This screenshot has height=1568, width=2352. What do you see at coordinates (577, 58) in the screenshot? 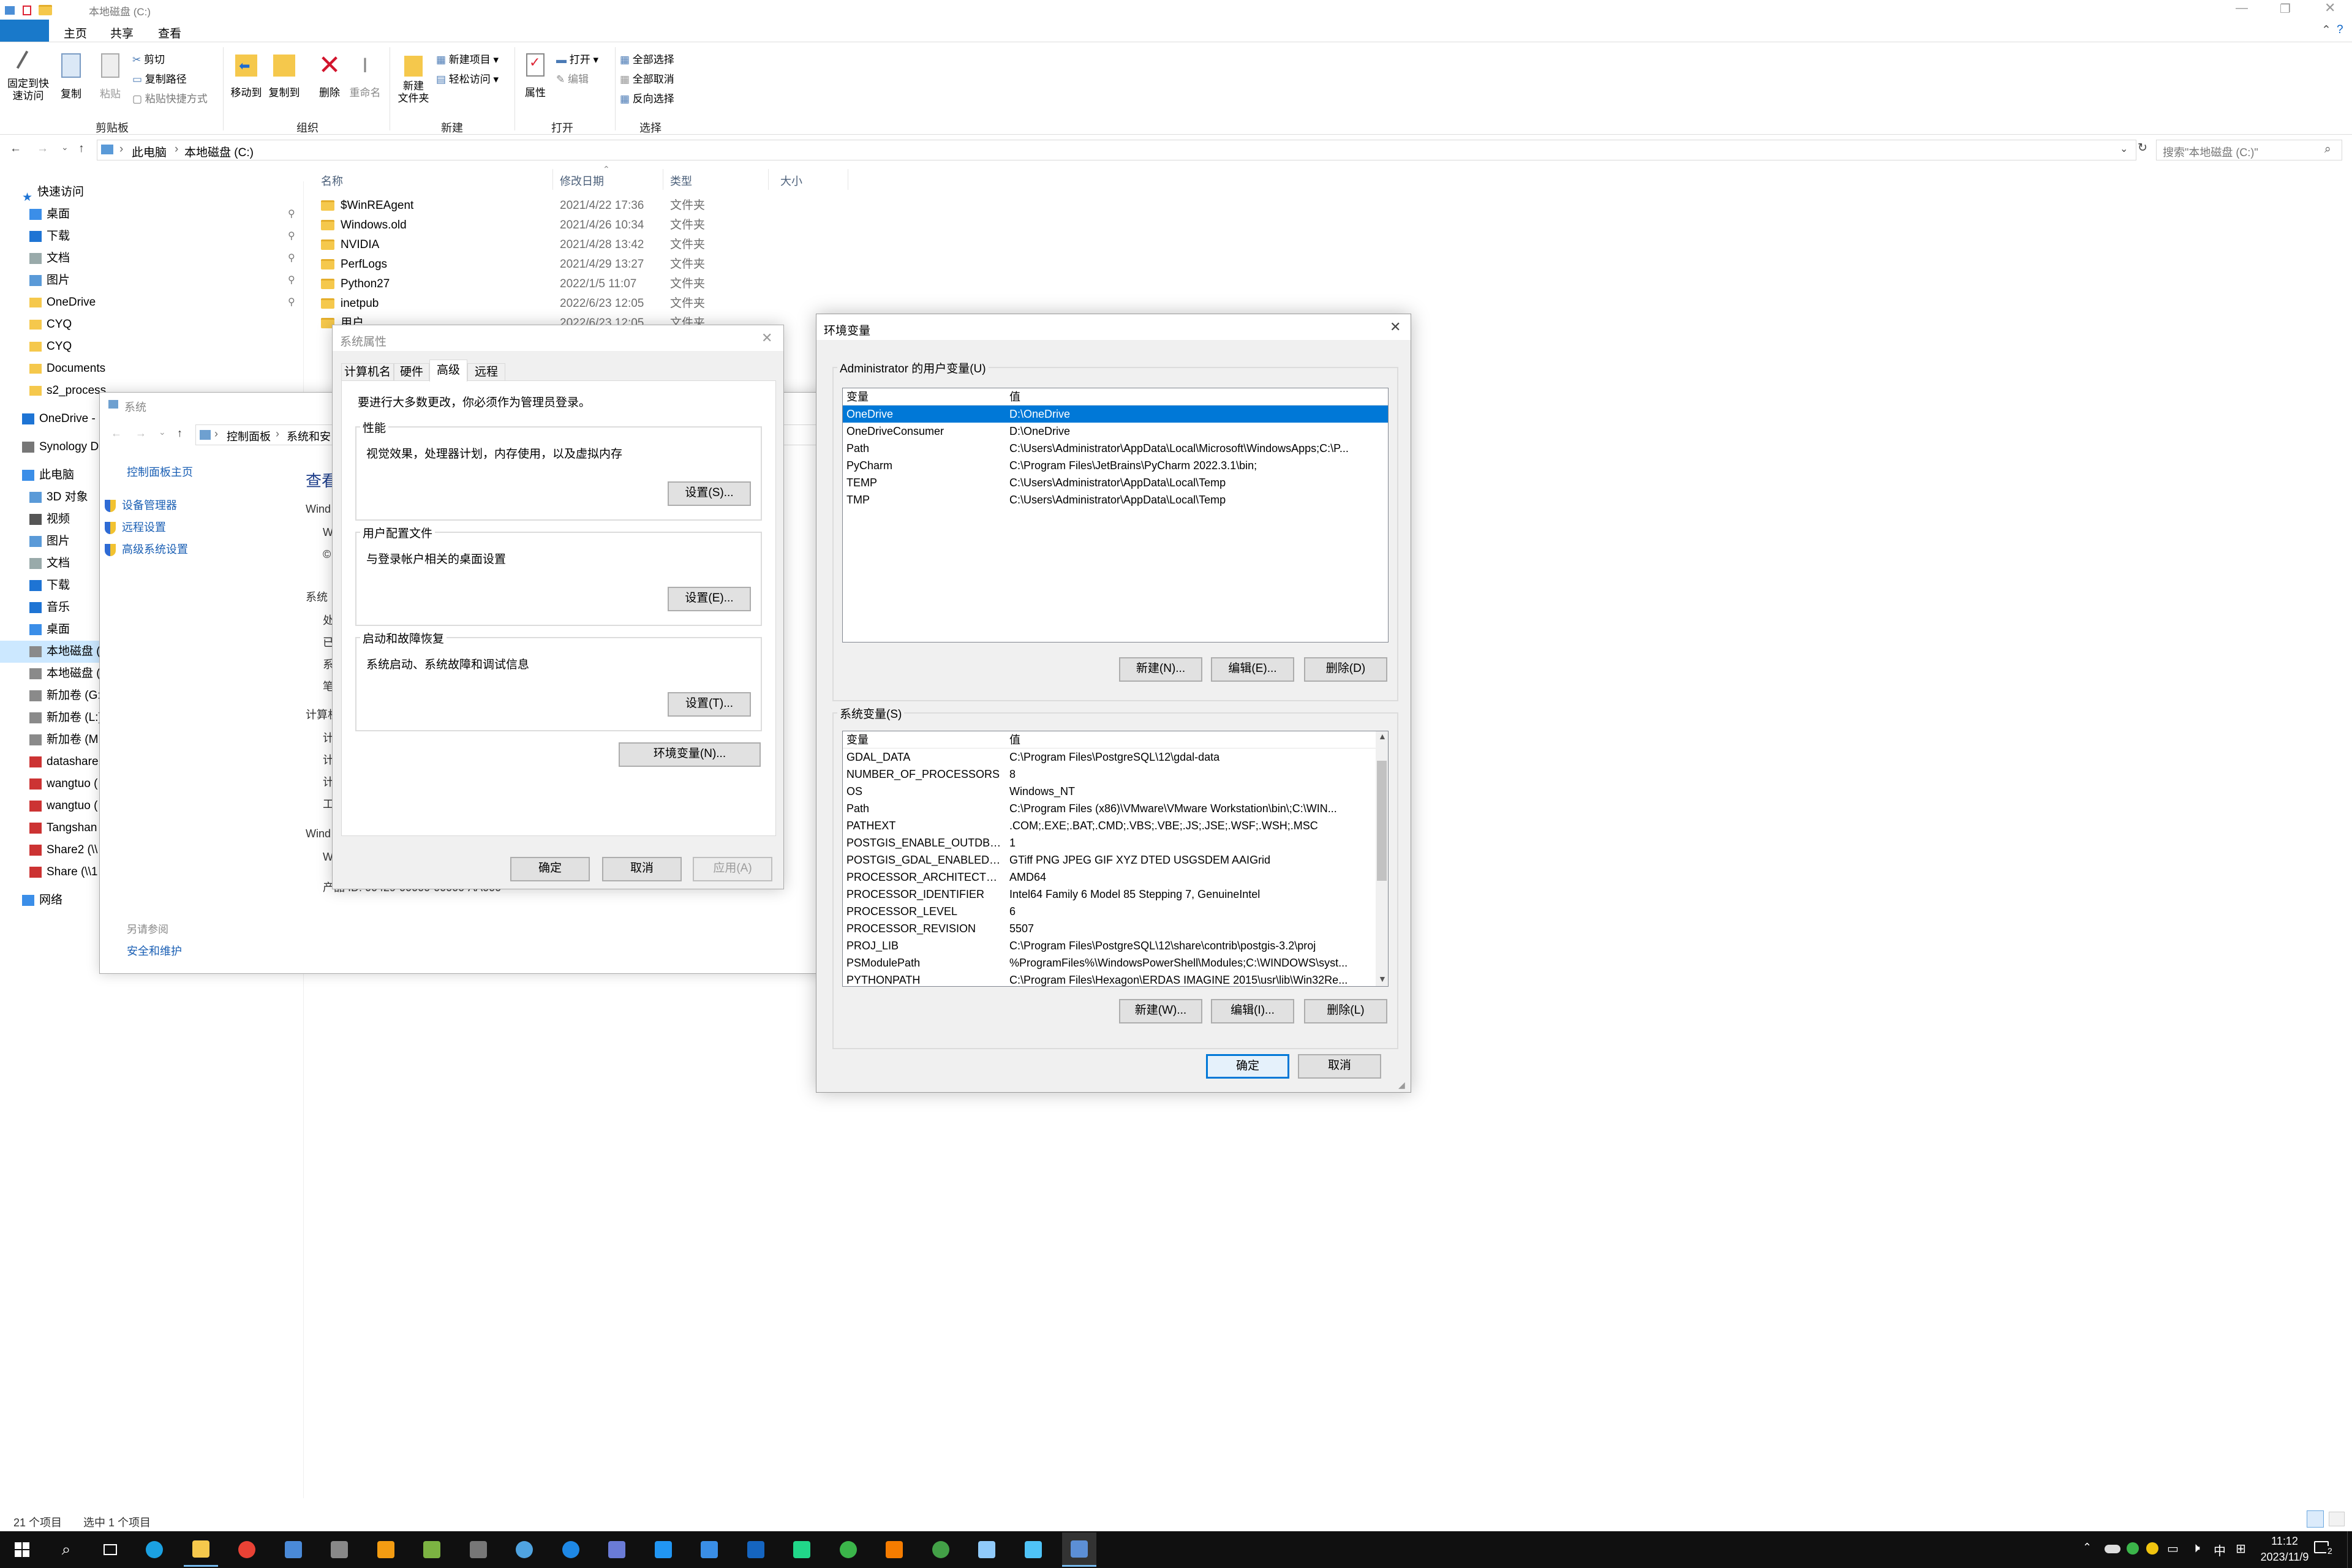
I see `open-button: ▬ 打开 ▾` at bounding box center [577, 58].